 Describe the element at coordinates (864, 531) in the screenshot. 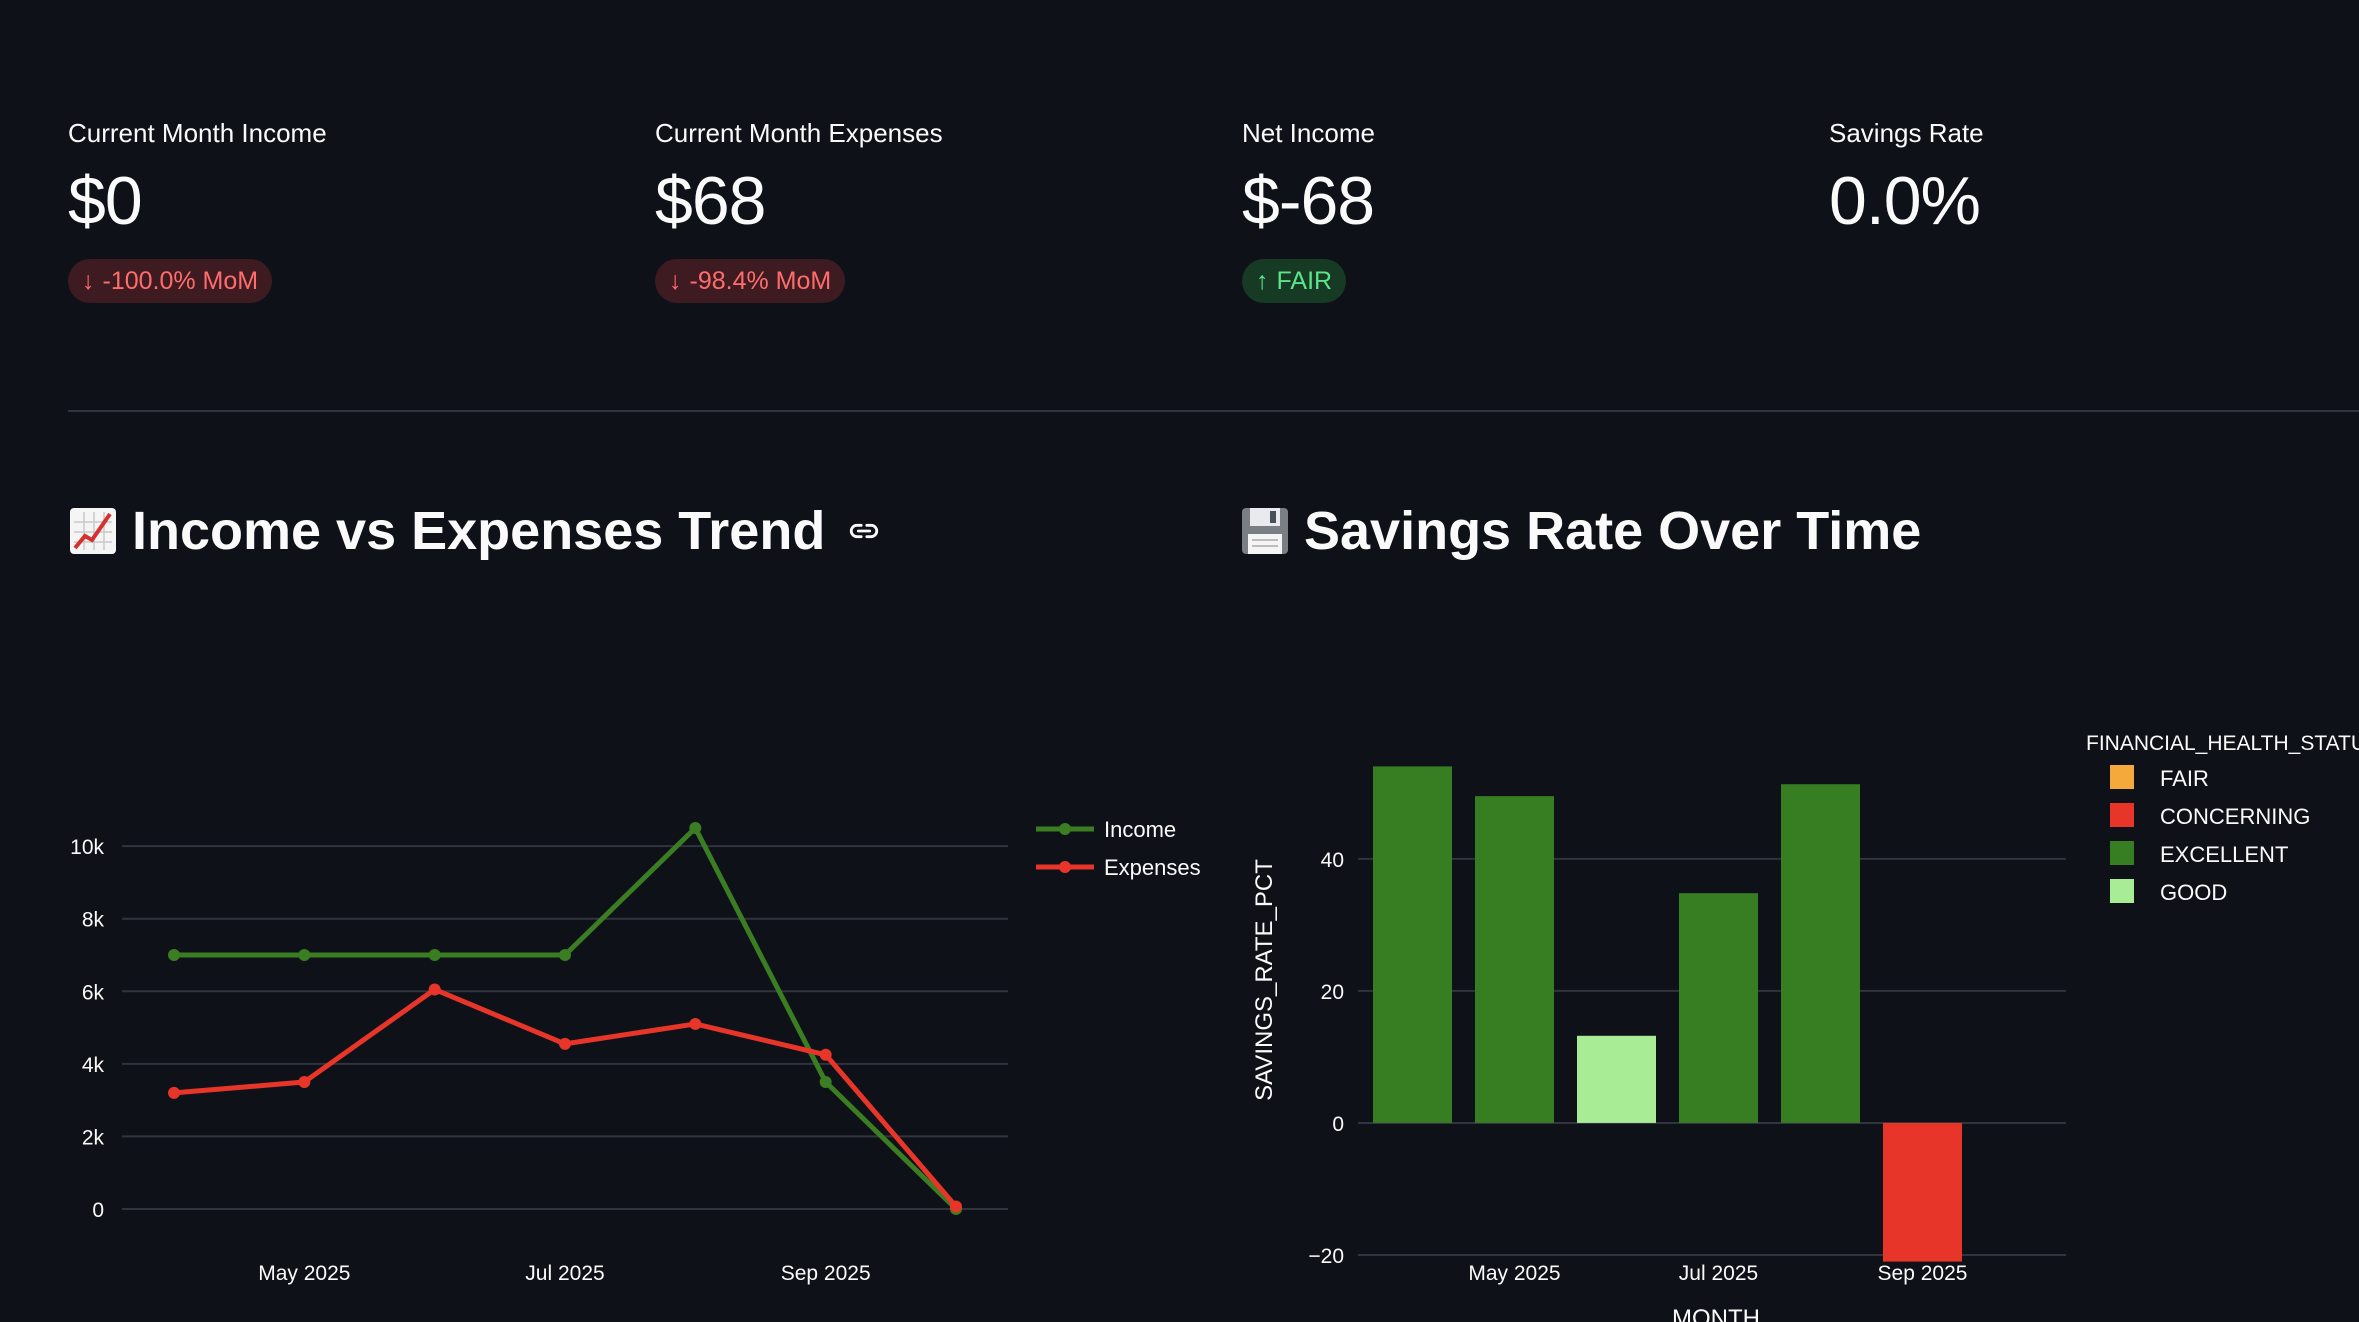

I see `link-icon` at that location.